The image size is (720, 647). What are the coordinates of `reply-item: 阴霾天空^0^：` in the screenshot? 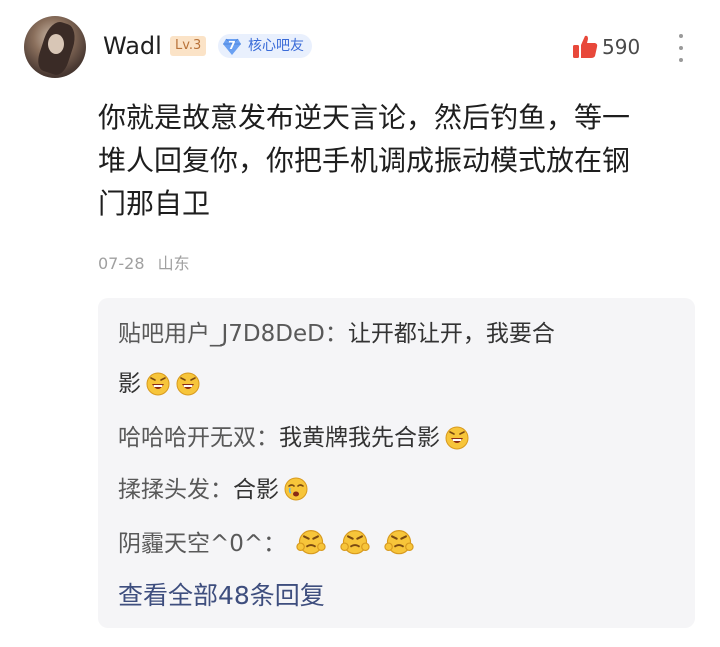 It's located at (266, 544).